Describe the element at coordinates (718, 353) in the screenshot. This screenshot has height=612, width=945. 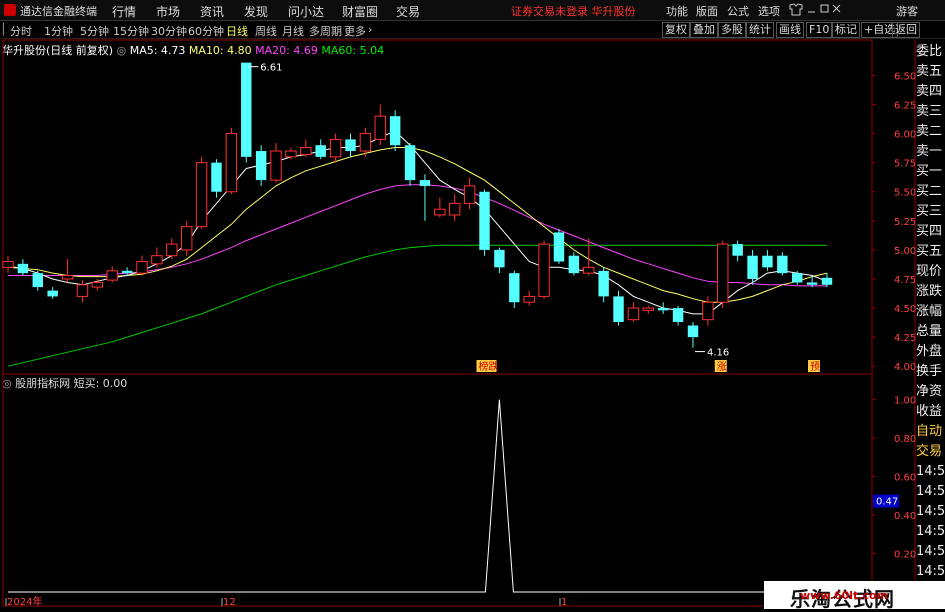
I see `low-price-label: 4.16` at that location.